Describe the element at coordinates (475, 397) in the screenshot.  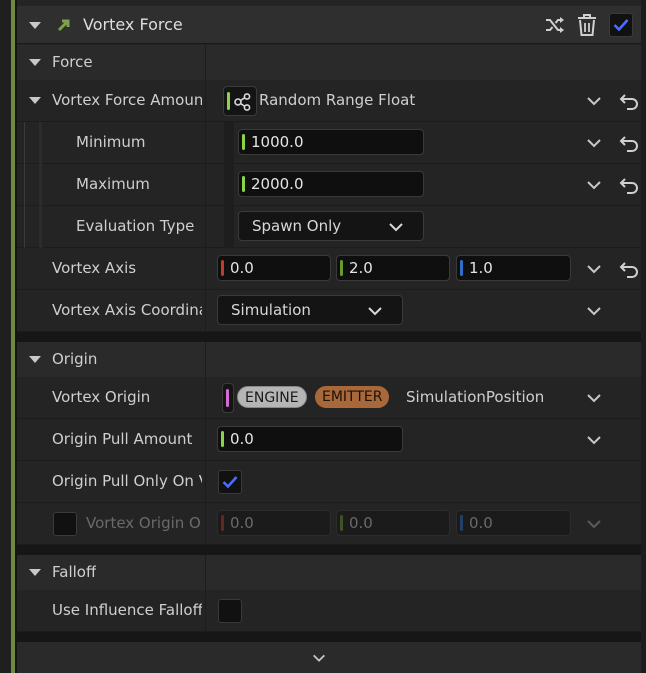
I see `linked-parameter-name: SimulationPosition` at that location.